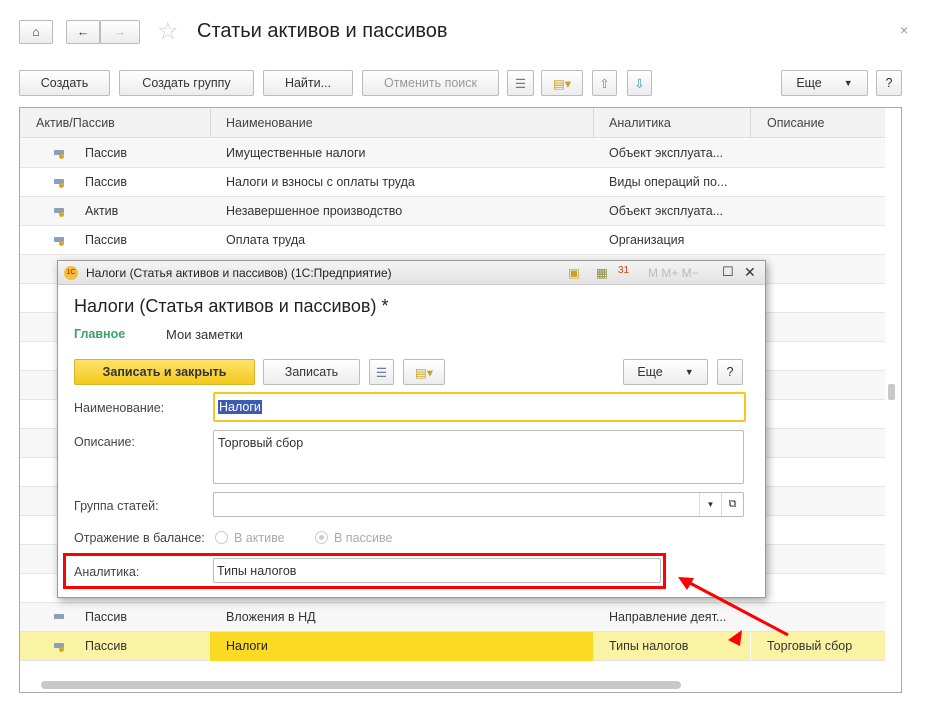 The image size is (928, 707). I want to click on forward-button: →, so click(120, 32).